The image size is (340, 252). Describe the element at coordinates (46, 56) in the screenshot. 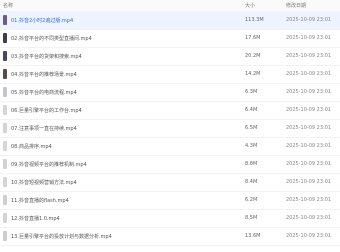

I see `file-name: 03.抖音平台的货架和搜索.mp4` at that location.